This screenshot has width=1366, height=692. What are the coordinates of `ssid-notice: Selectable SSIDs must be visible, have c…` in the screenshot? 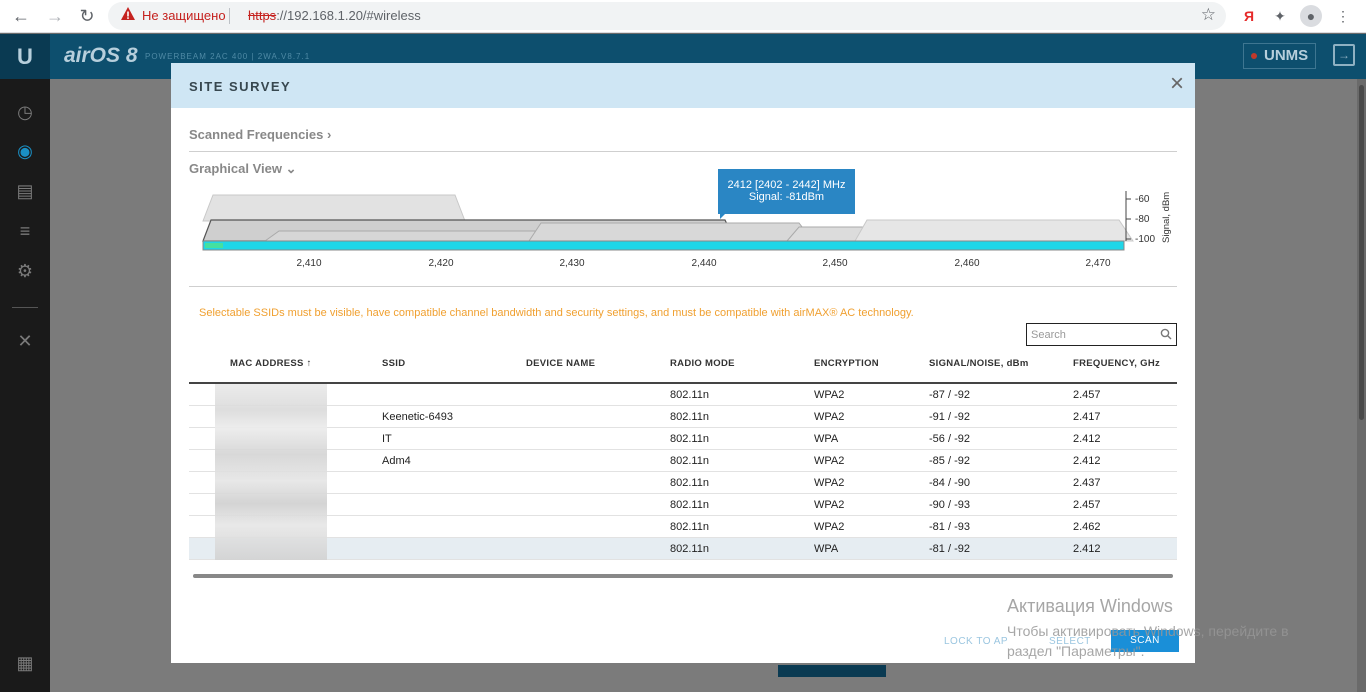 It's located at (556, 313).